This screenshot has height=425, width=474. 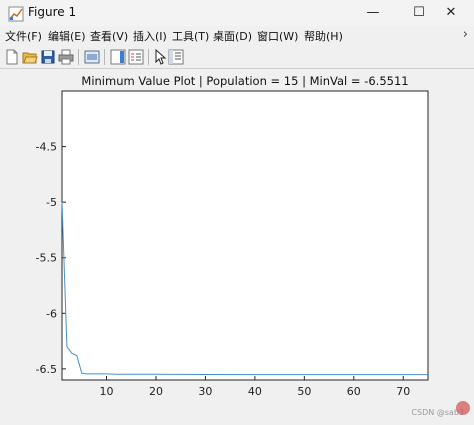 What do you see at coordinates (156, 391) in the screenshot?
I see `x-tick-label: 20` at bounding box center [156, 391].